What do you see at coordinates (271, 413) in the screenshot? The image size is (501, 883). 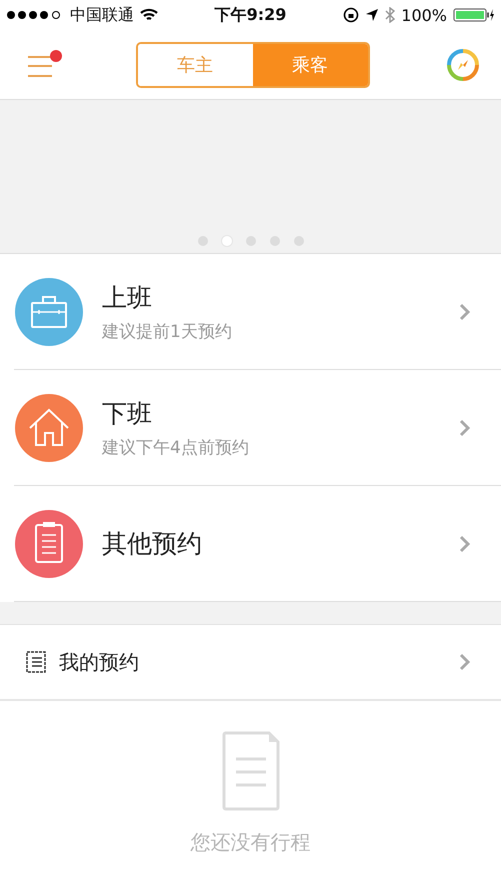 I see `booking-title: 下班` at bounding box center [271, 413].